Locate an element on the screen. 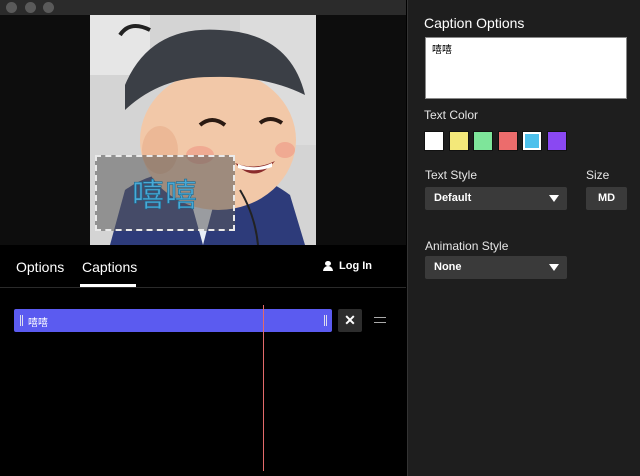 This screenshot has width=640, height=476. panel-title: Caption Options is located at coordinates (474, 23).